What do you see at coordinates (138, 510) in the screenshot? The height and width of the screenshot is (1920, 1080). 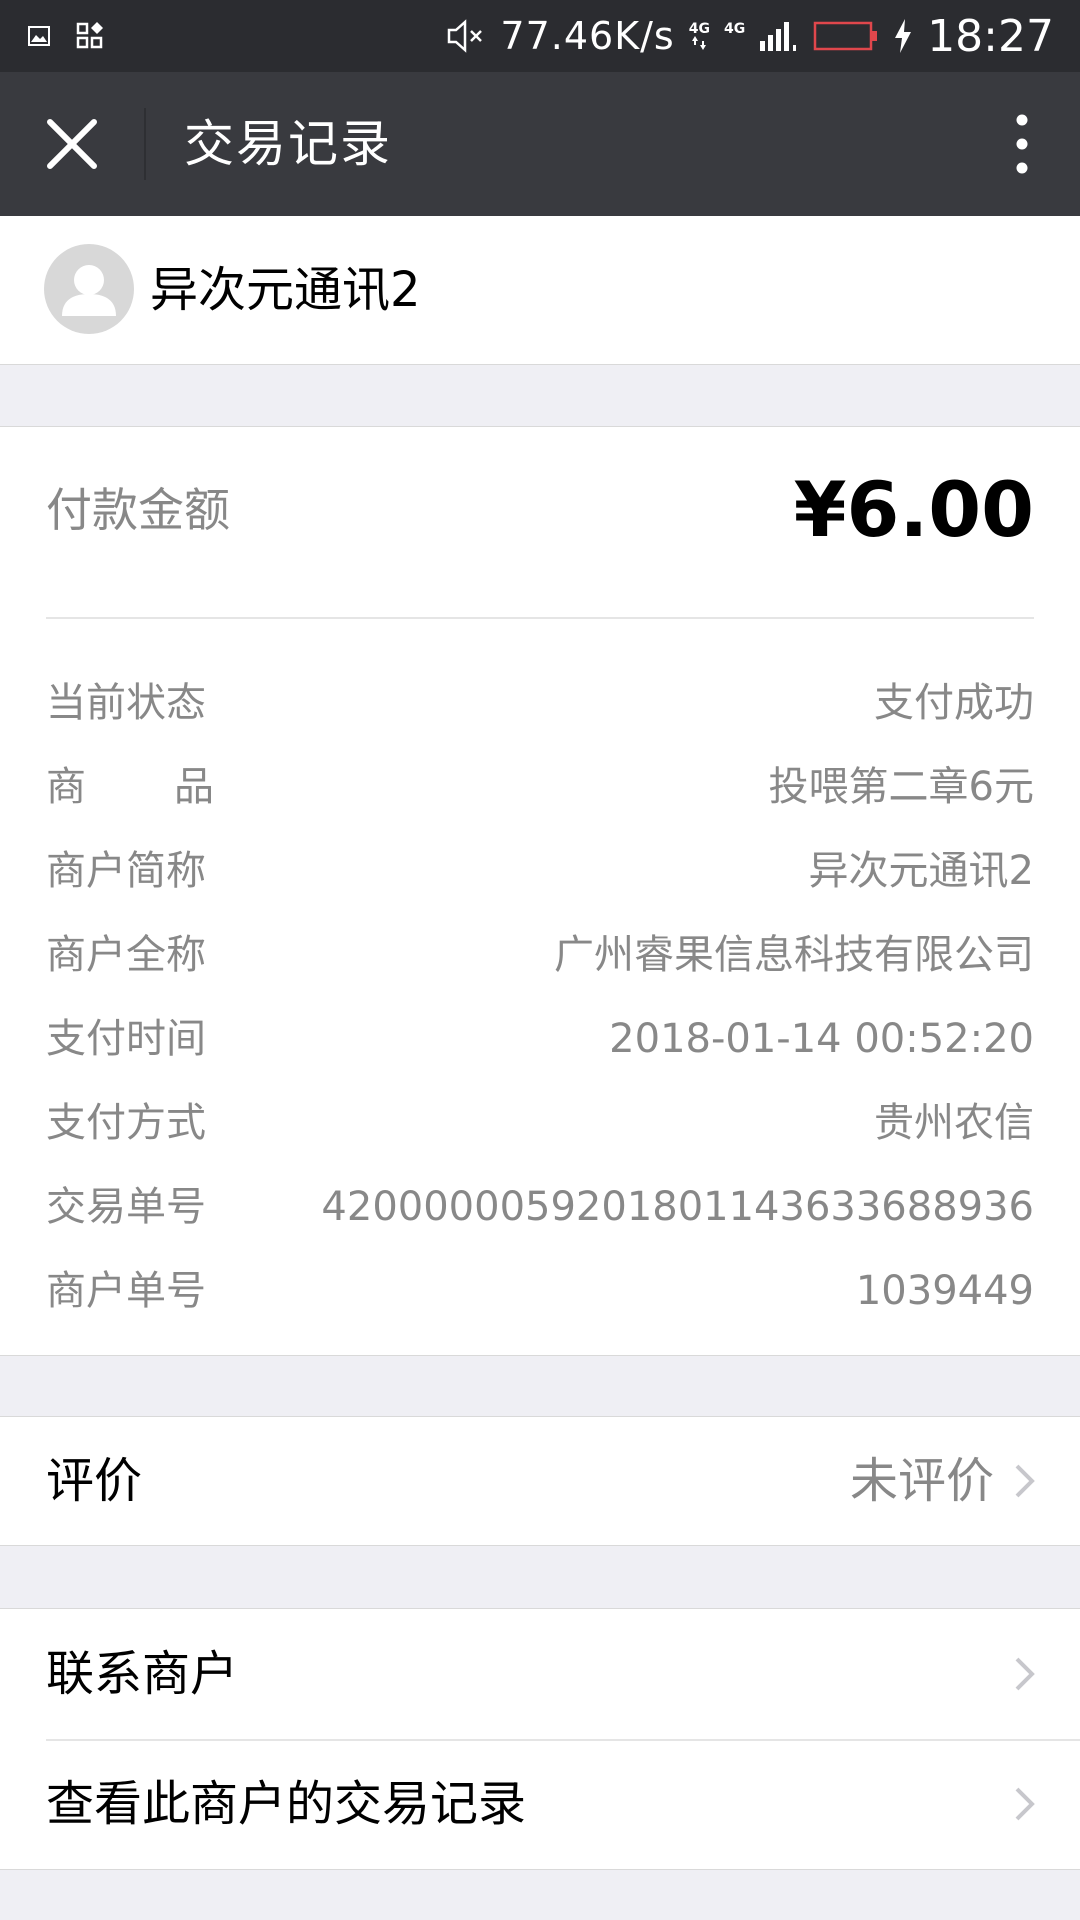 I see `amount-label: 付款金额` at bounding box center [138, 510].